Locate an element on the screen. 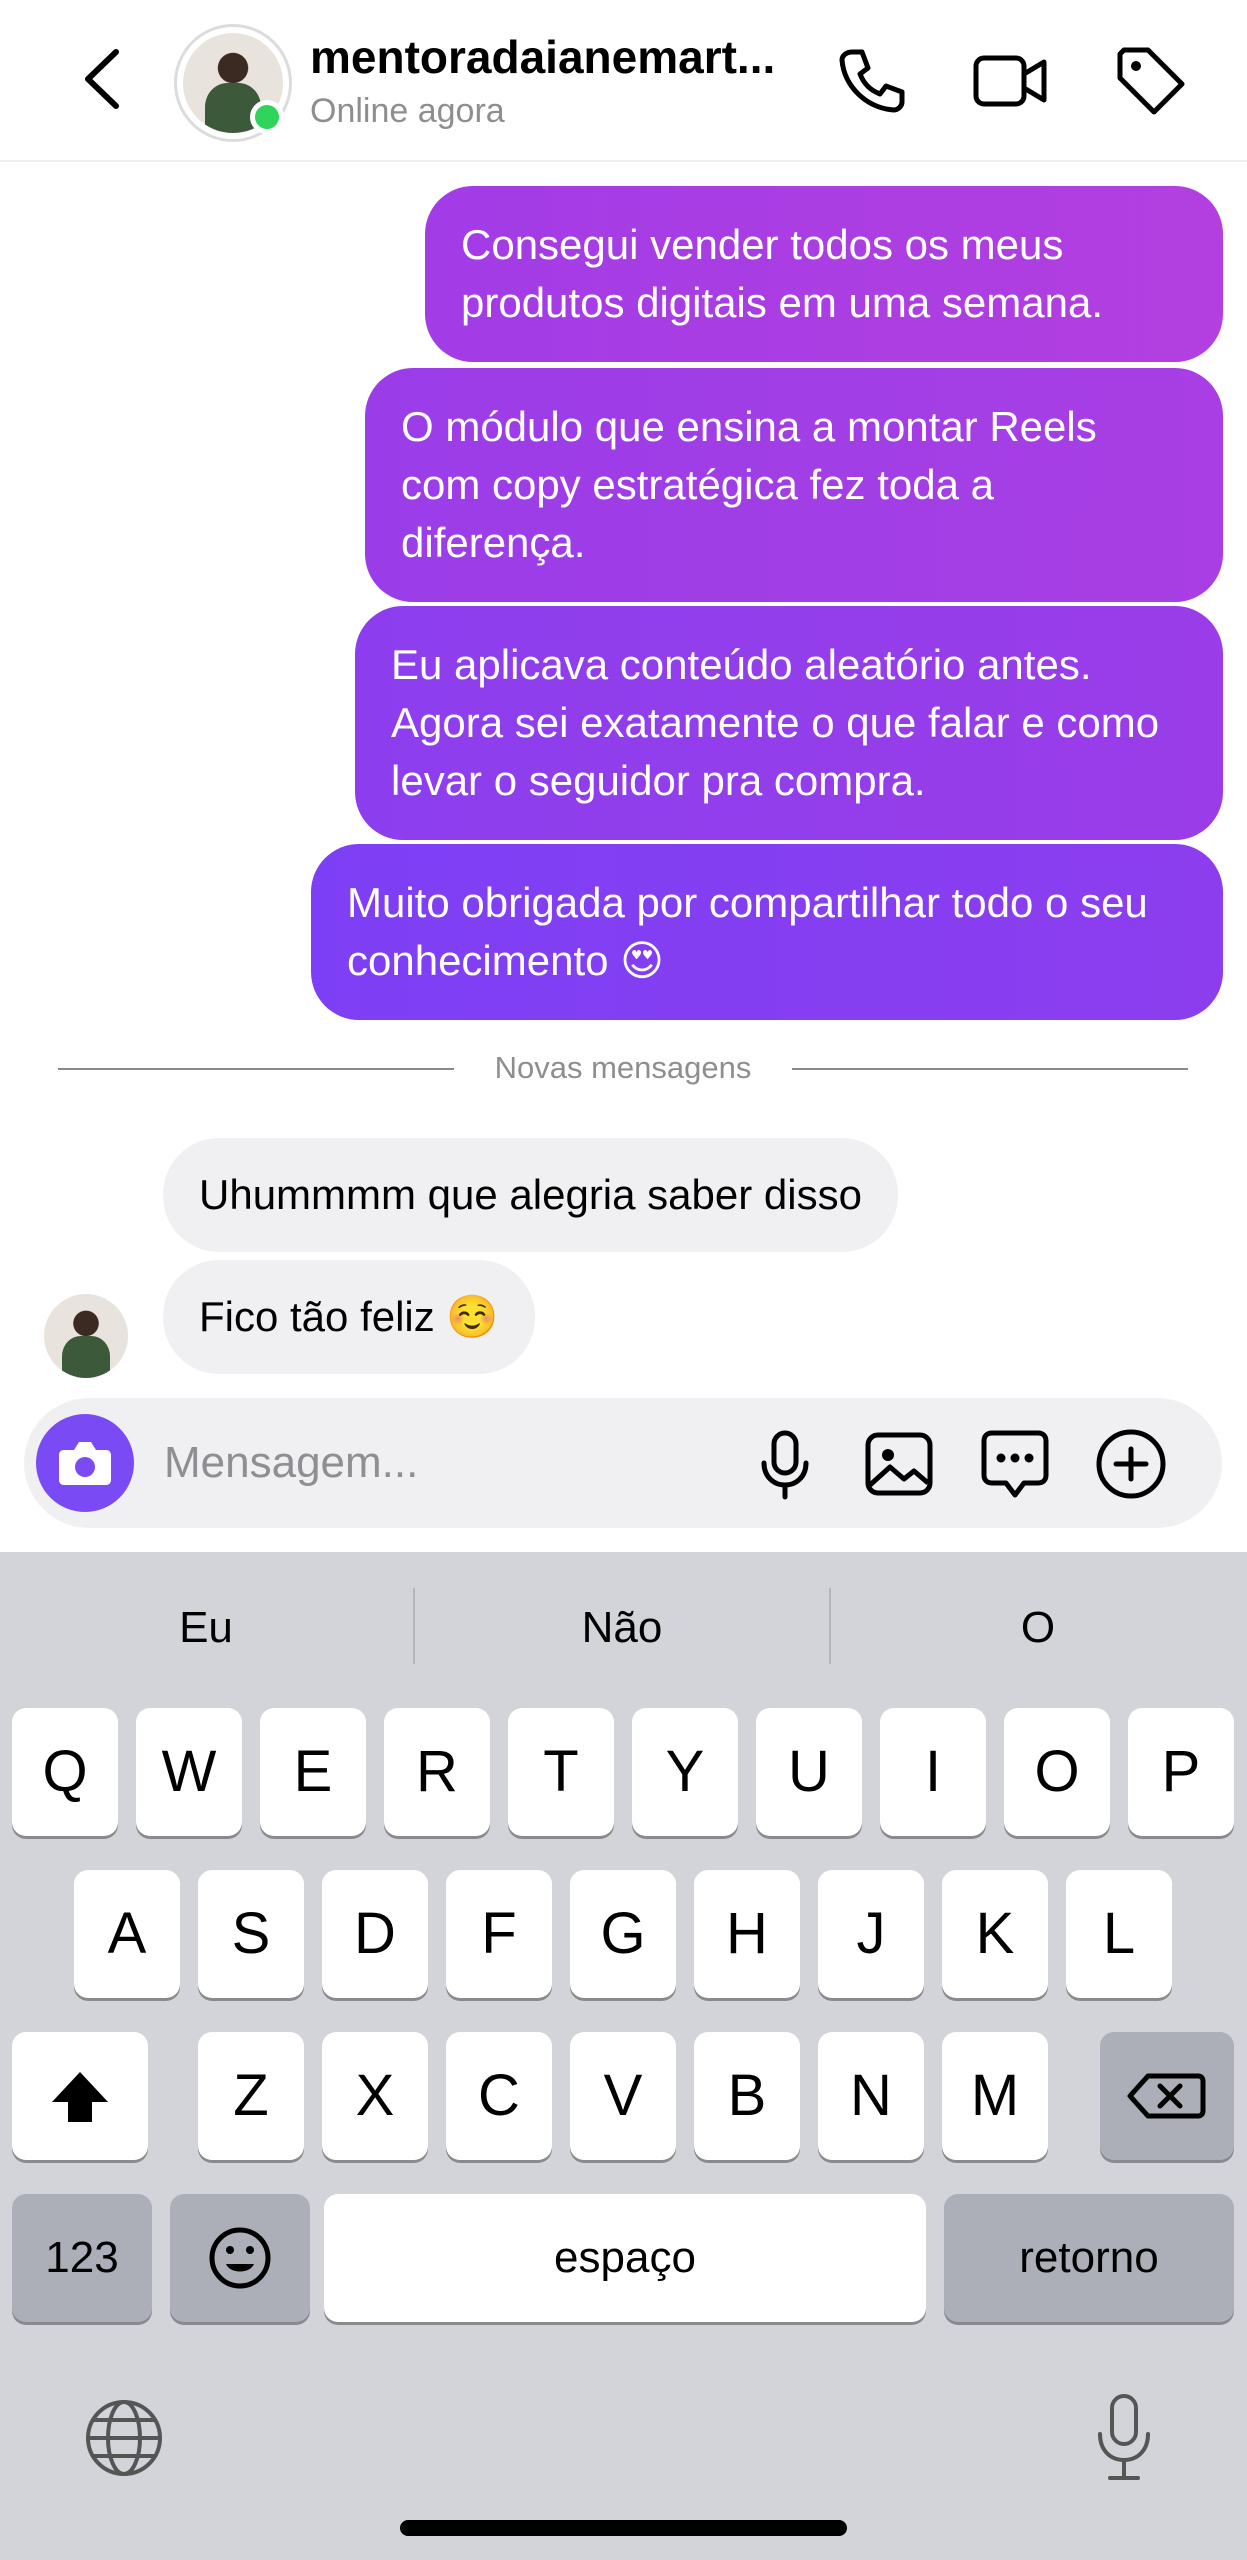 This screenshot has width=1247, height=2560. key: V is located at coordinates (623, 2096).